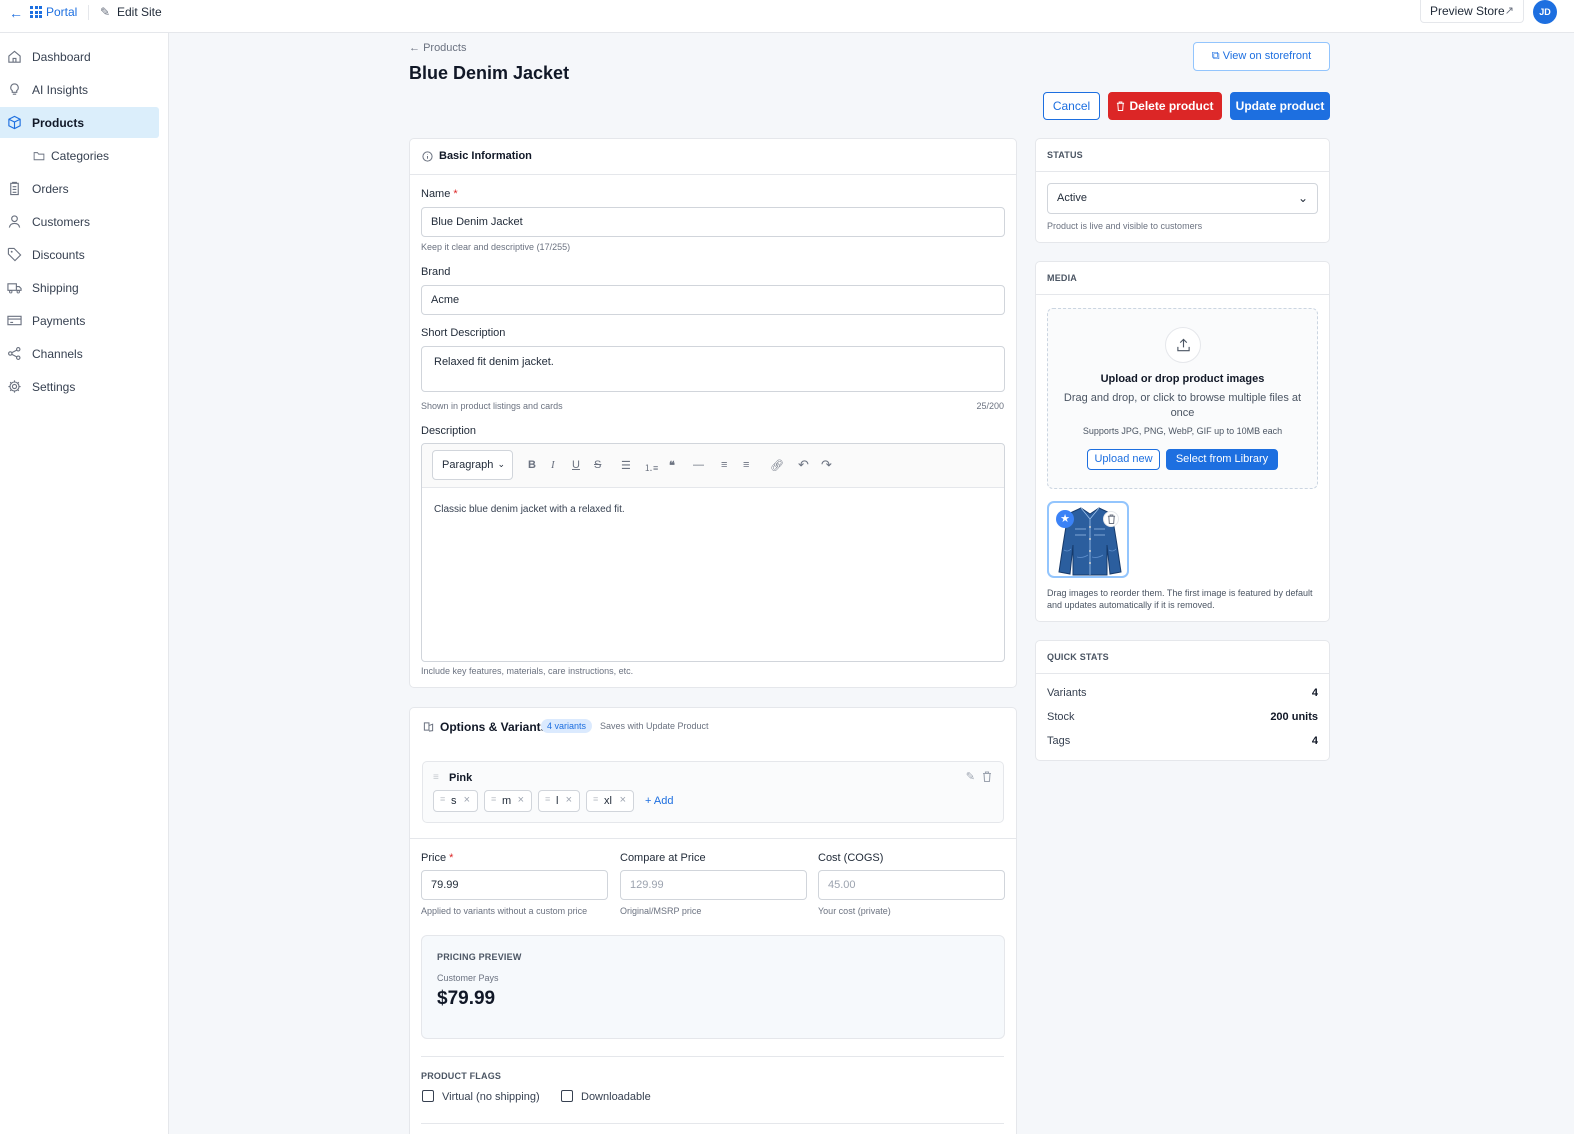 This screenshot has height=1134, width=1574. What do you see at coordinates (61, 57) in the screenshot?
I see `sidebar-item-label: Dashboard` at bounding box center [61, 57].